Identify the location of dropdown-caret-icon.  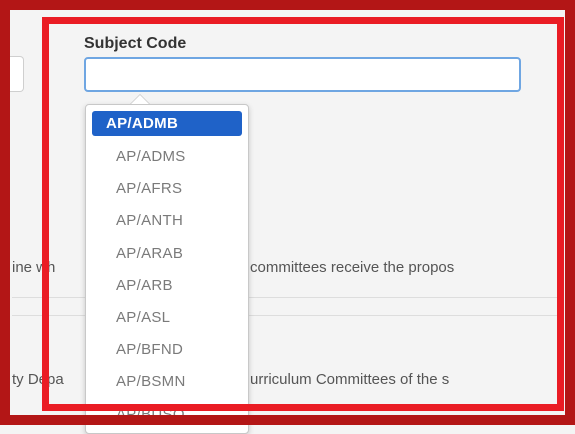
(140, 99).